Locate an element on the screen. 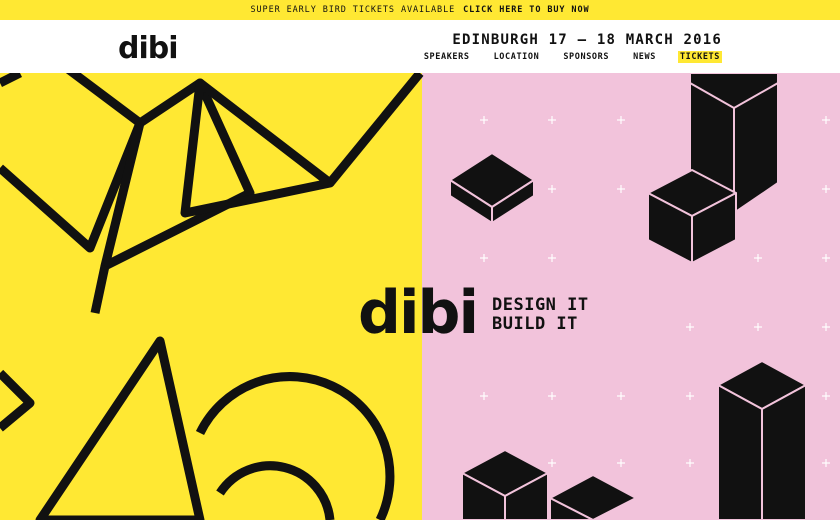 This screenshot has width=840, height=520. tagline-line-2: BUILD IT is located at coordinates (535, 324).